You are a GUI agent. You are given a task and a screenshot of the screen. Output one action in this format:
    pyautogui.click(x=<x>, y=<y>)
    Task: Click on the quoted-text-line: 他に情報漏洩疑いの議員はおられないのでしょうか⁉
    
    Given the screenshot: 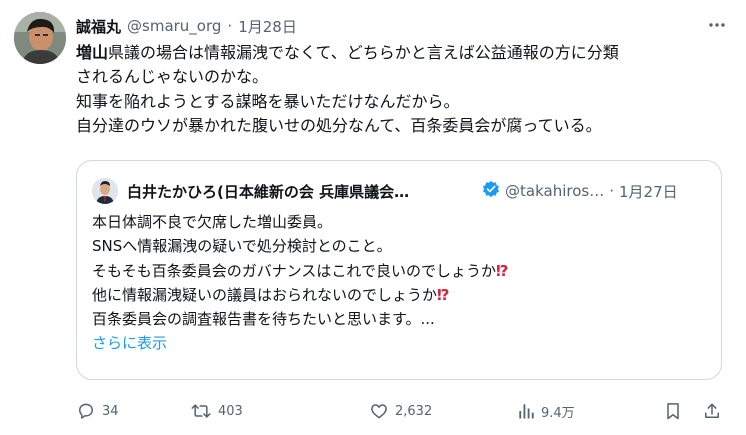 What is the action you would take?
    pyautogui.click(x=402, y=295)
    